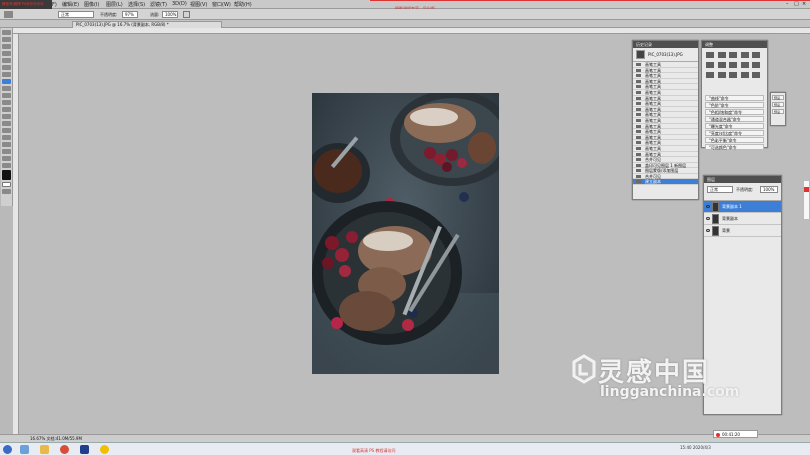  Describe the element at coordinates (179, 4) in the screenshot. I see `menu-3d: 3D(D)` at that location.